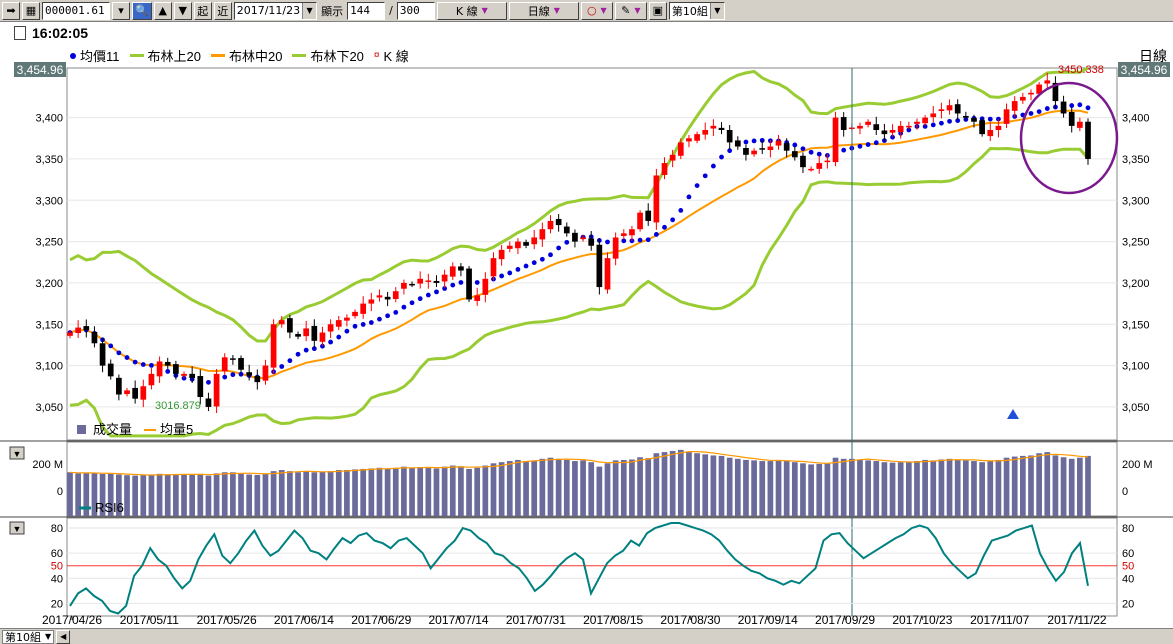  What do you see at coordinates (162, 10) in the screenshot?
I see `up-arrow-button: ▲` at bounding box center [162, 10].